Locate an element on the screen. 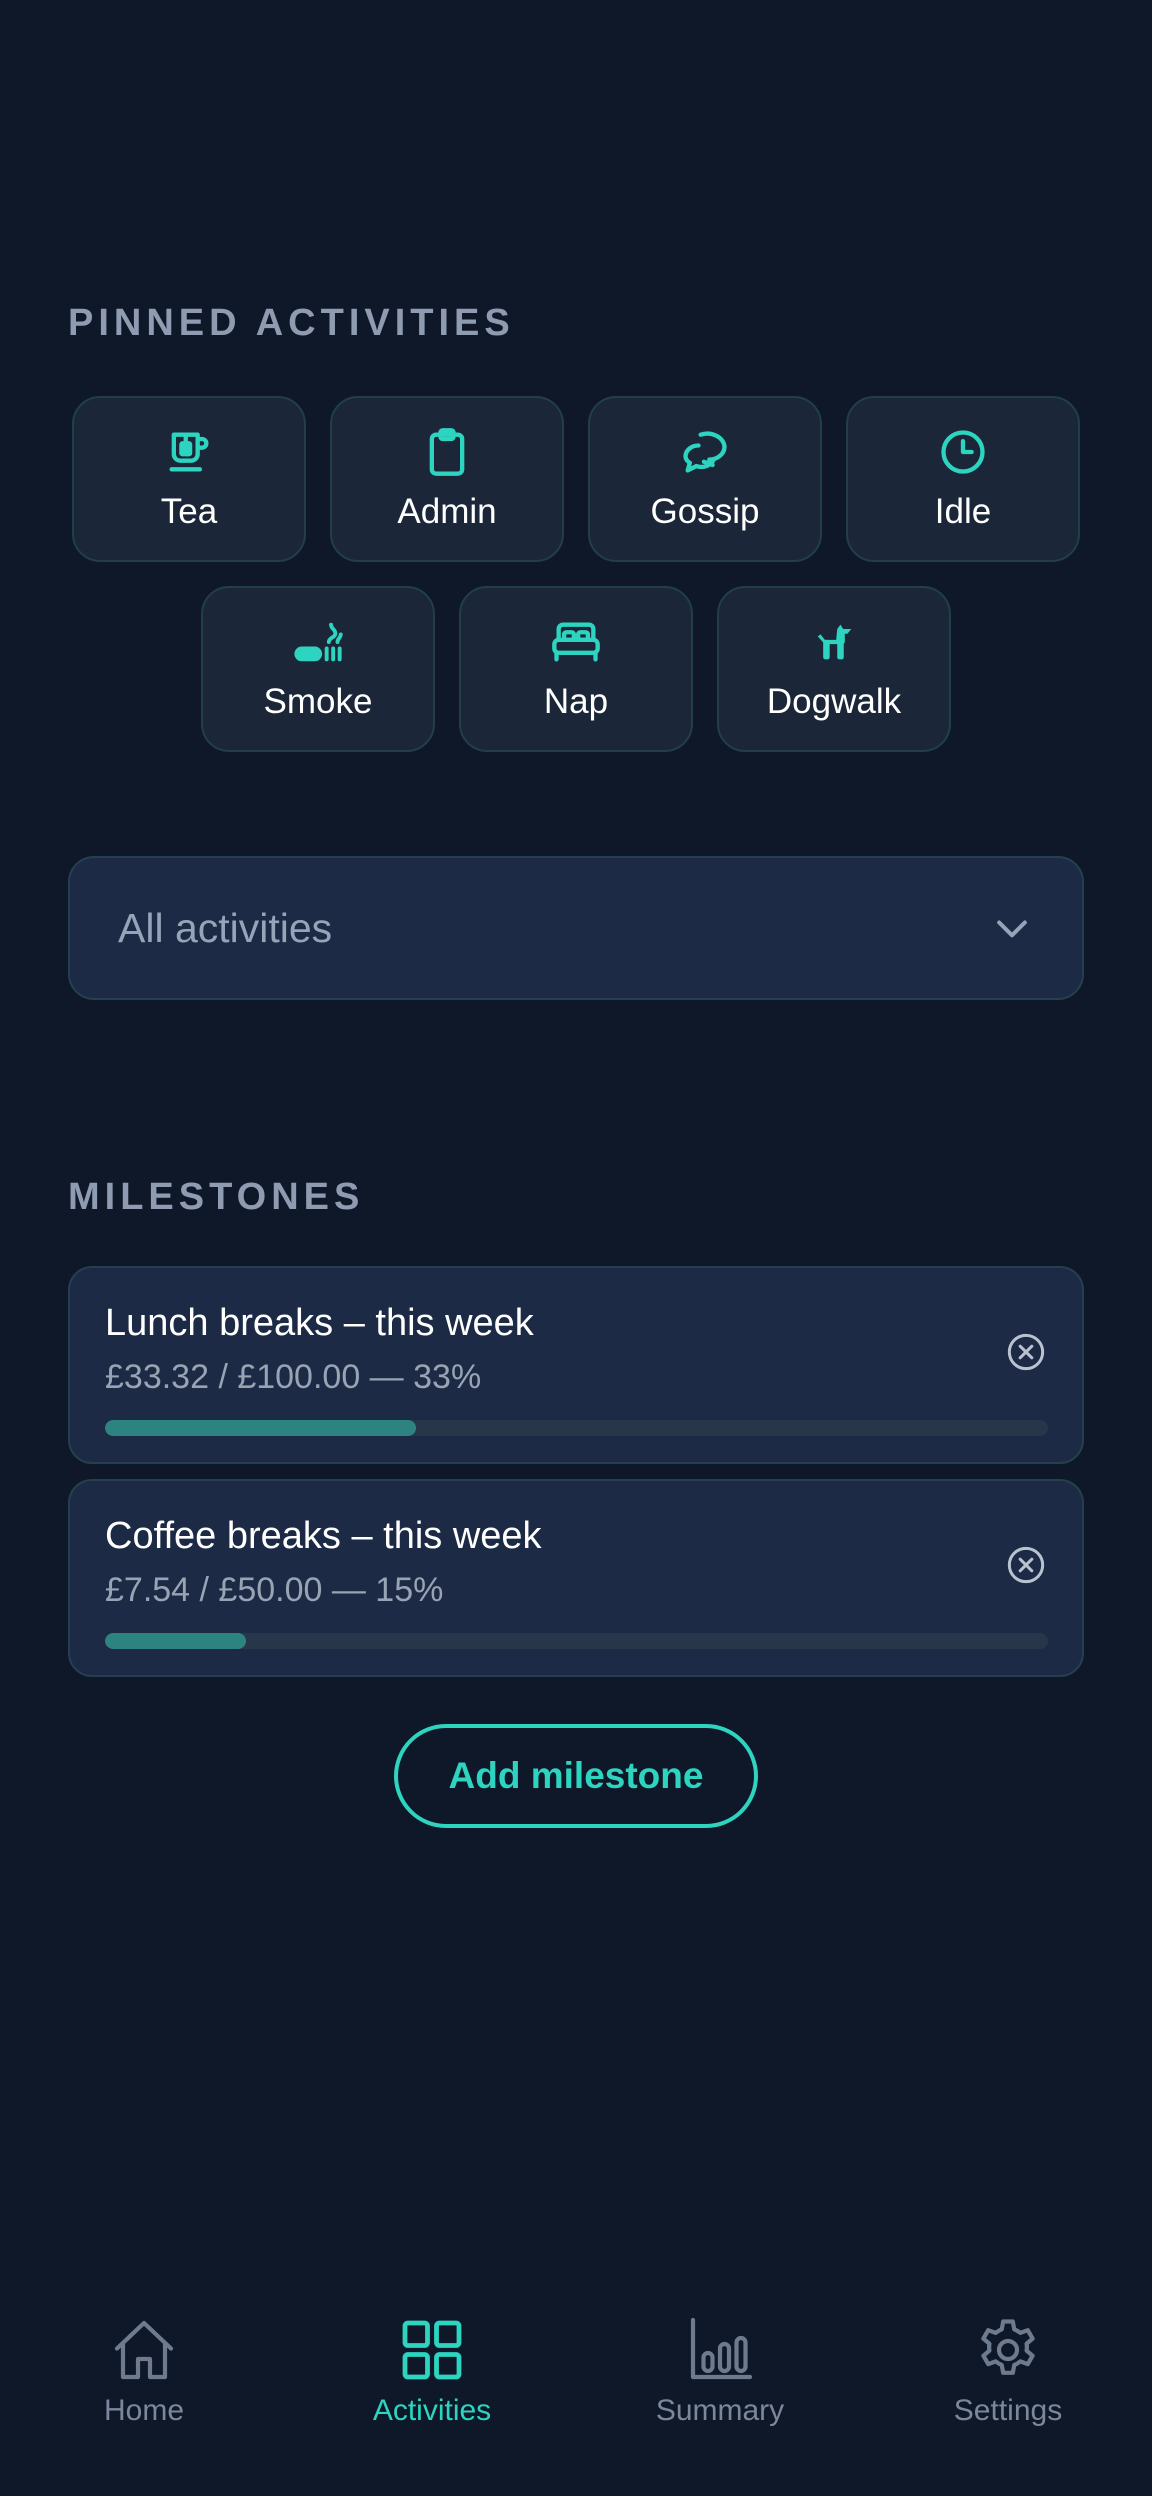 The width and height of the screenshot is (1152, 2496). clock-icon is located at coordinates (963, 452).